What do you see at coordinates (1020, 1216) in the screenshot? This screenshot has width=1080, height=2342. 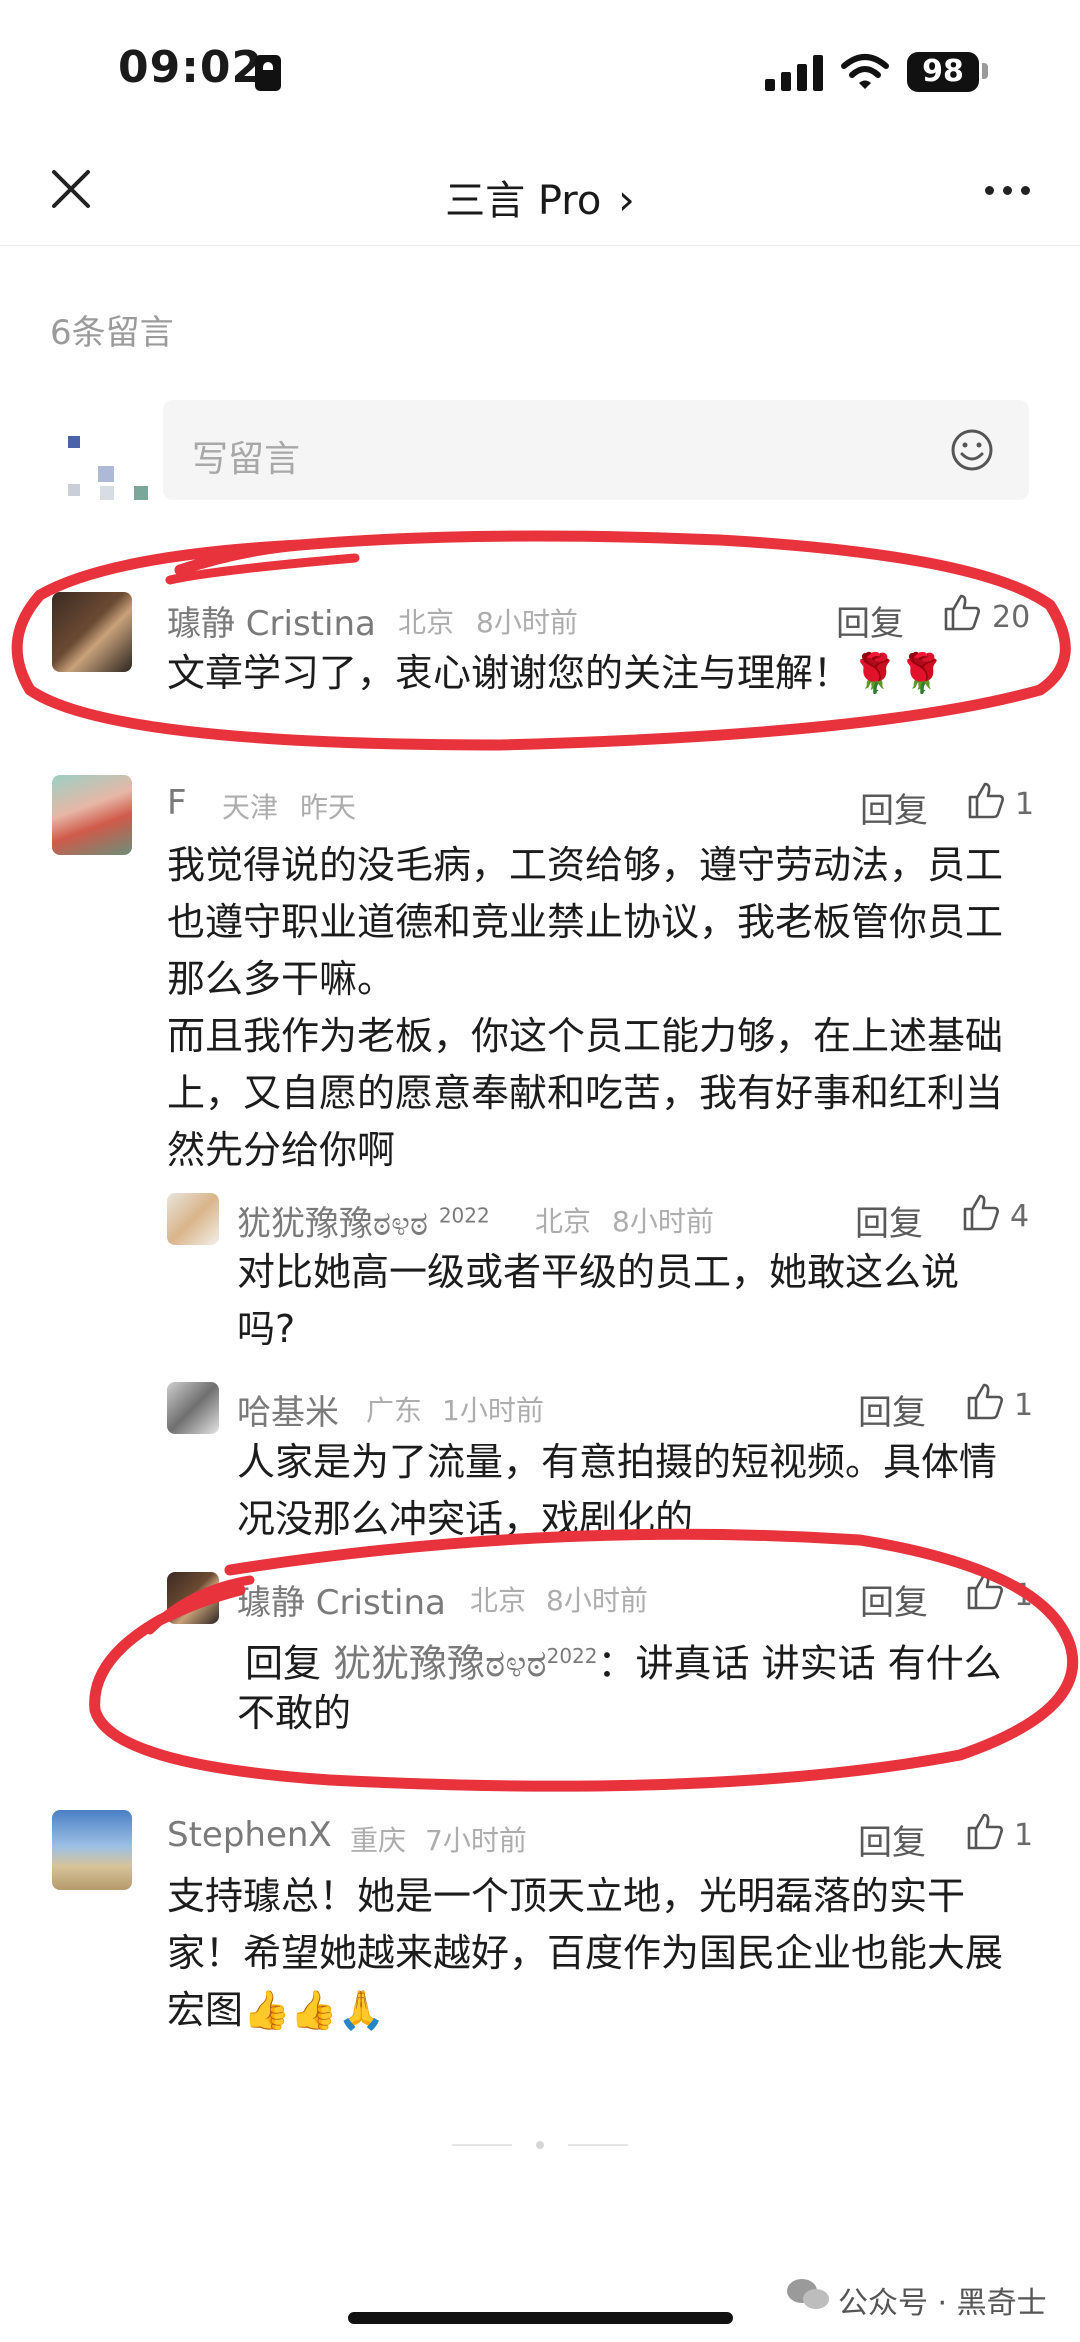 I see `like-count: 4` at bounding box center [1020, 1216].